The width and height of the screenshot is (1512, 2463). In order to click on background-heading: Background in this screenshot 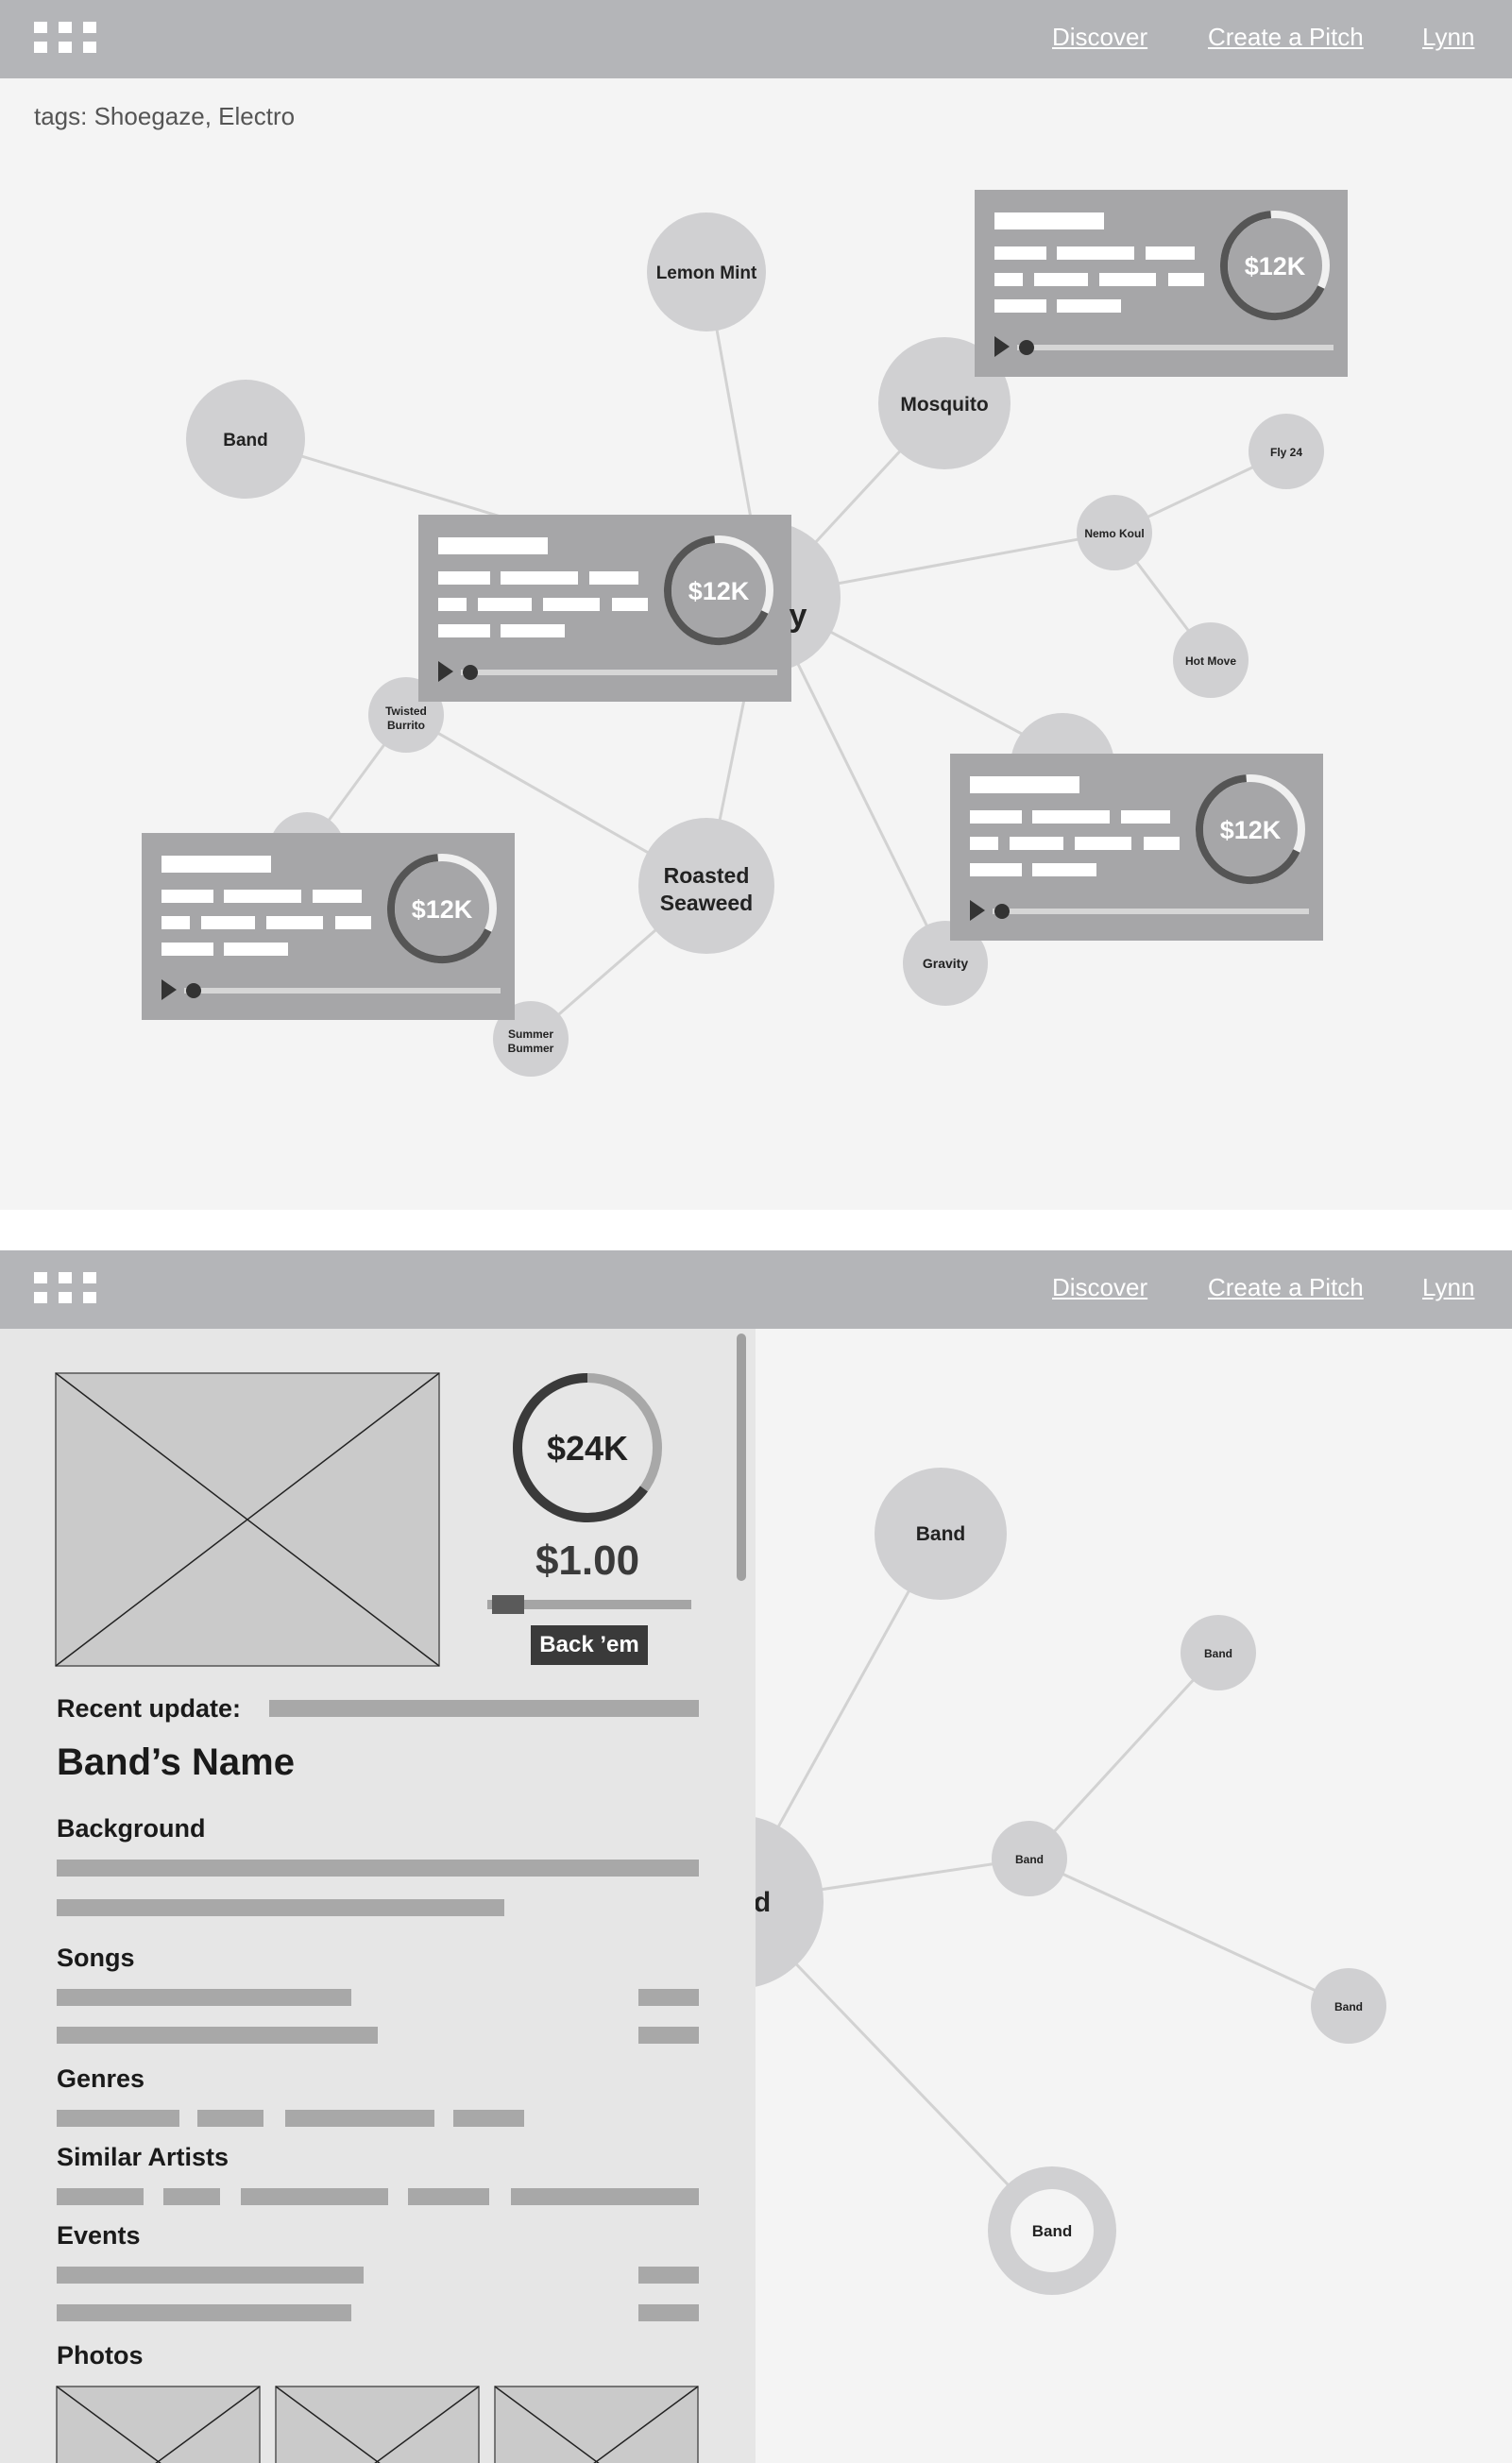, I will do `click(131, 1829)`.